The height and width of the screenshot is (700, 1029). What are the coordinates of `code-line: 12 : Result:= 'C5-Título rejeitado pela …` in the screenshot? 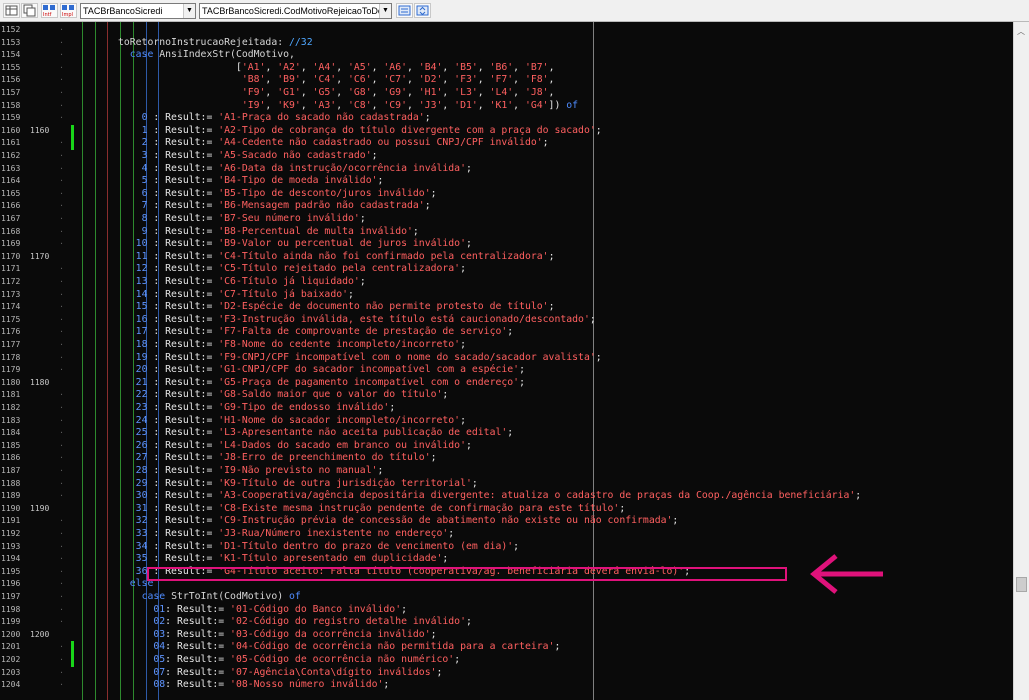 It's located at (300, 269).